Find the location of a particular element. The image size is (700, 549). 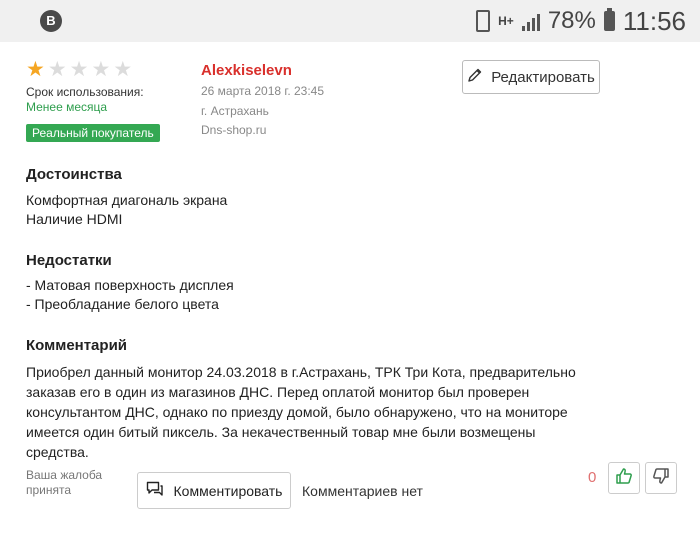

battery-percent: 78% is located at coordinates (571, 20).